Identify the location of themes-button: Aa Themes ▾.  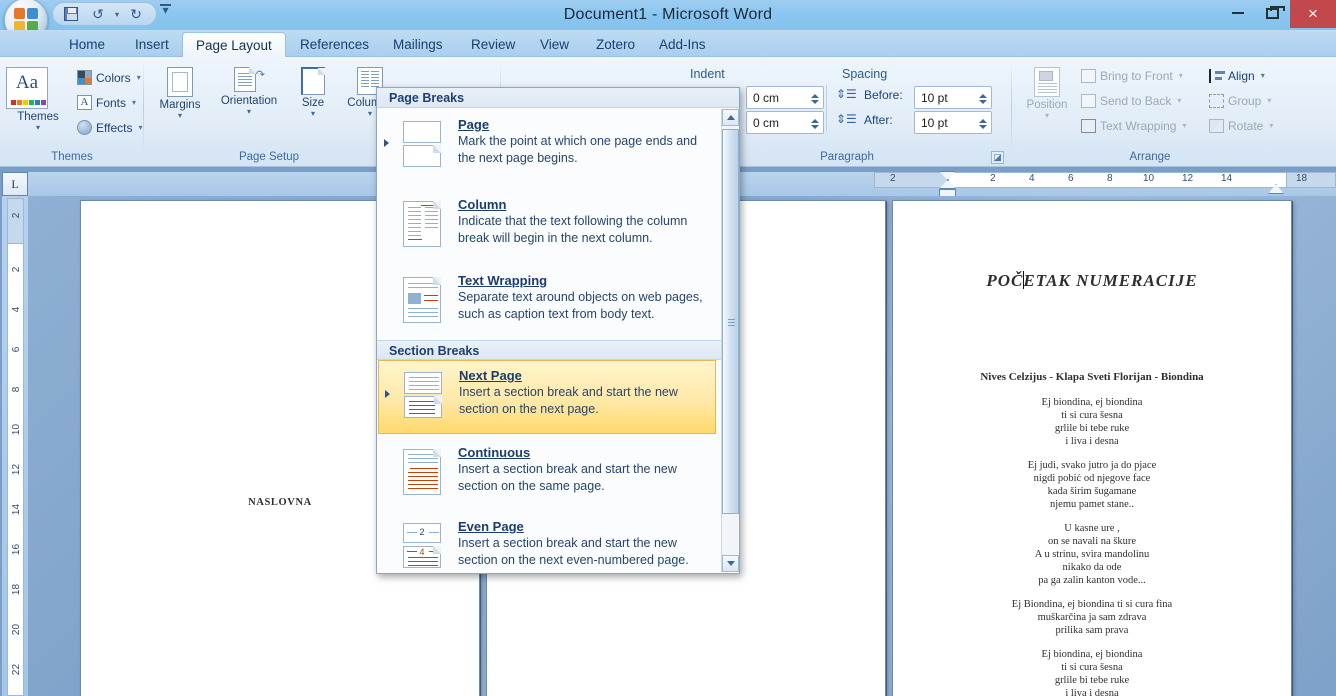
(38, 97).